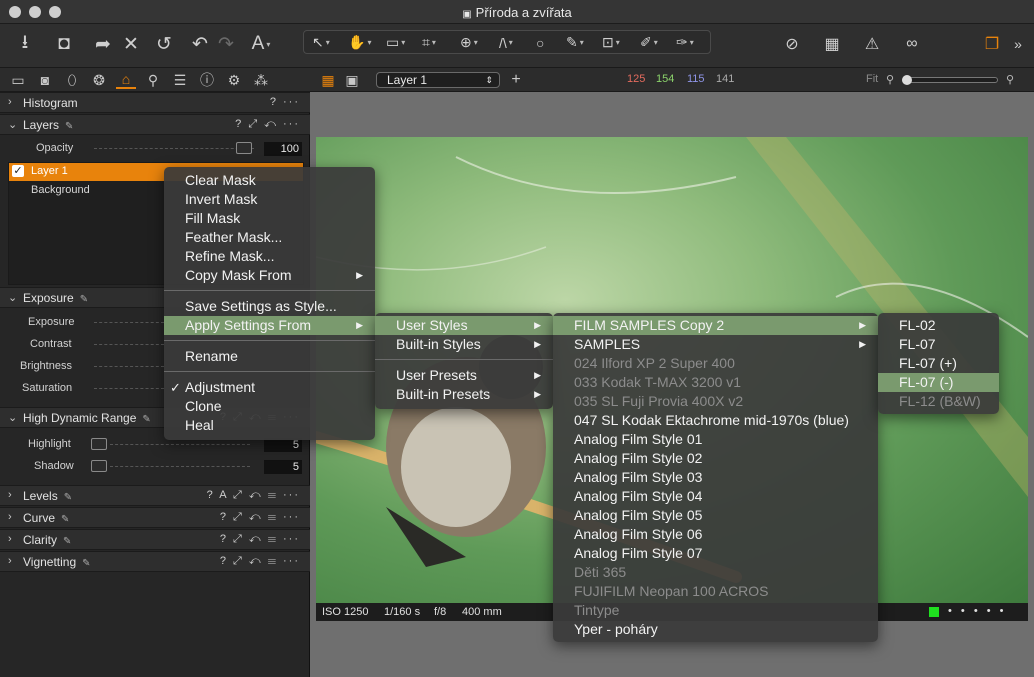 The width and height of the screenshot is (1034, 677). I want to click on menu-item-style: Analog Film Style 02, so click(715, 458).